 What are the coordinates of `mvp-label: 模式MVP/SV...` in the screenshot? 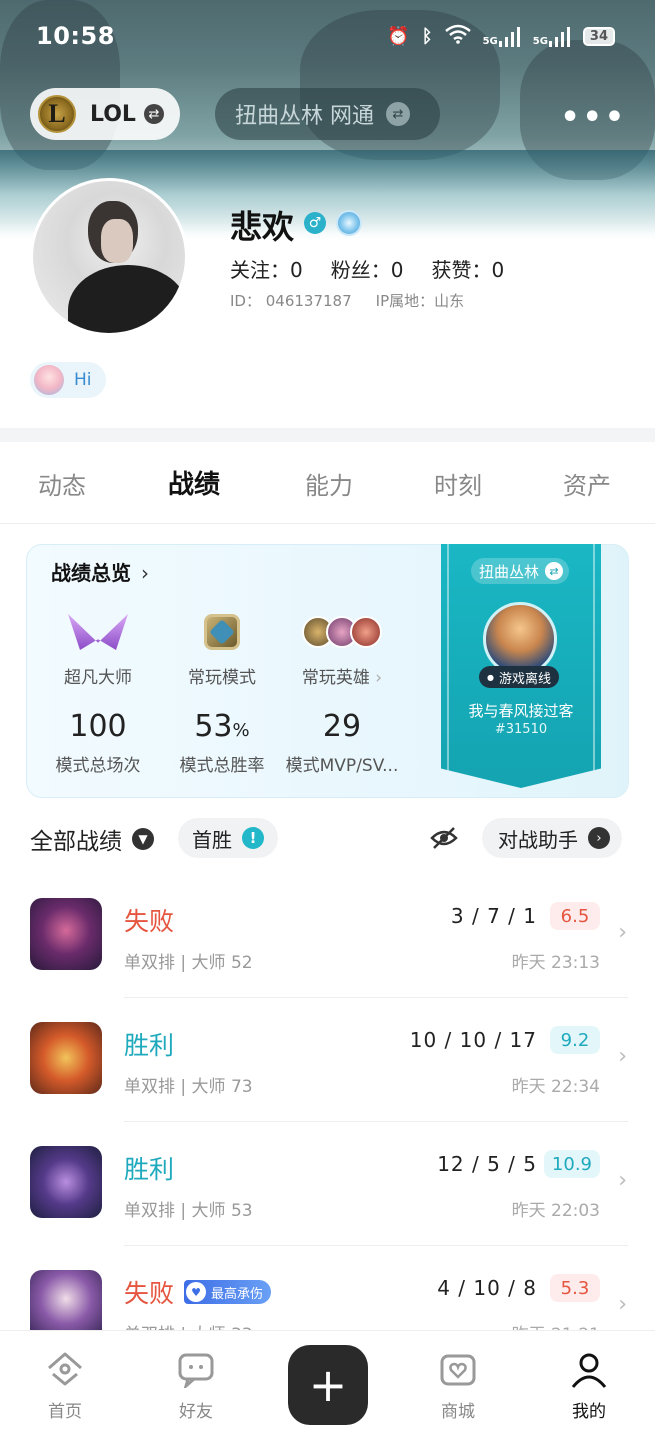 It's located at (342, 766).